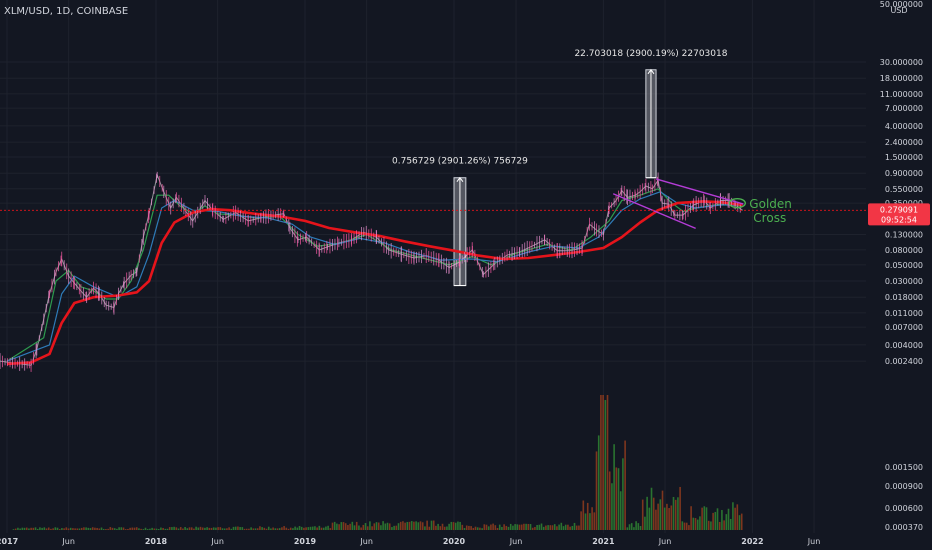 The image size is (932, 550). What do you see at coordinates (433, 541) in the screenshot?
I see `time-axis` at bounding box center [433, 541].